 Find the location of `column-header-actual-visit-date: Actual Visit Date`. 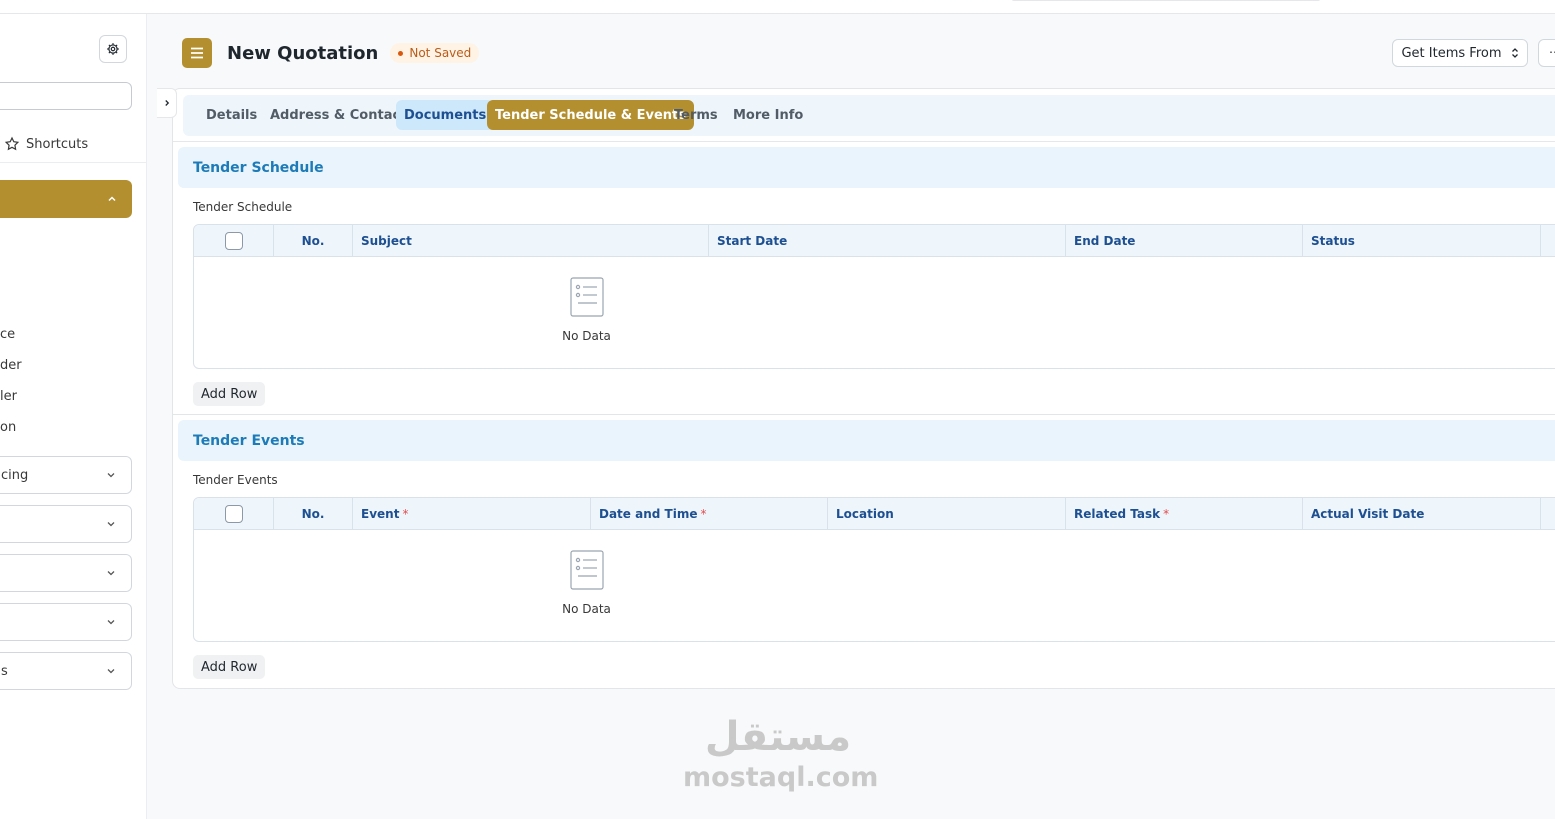

column-header-actual-visit-date: Actual Visit Date is located at coordinates (1422, 514).